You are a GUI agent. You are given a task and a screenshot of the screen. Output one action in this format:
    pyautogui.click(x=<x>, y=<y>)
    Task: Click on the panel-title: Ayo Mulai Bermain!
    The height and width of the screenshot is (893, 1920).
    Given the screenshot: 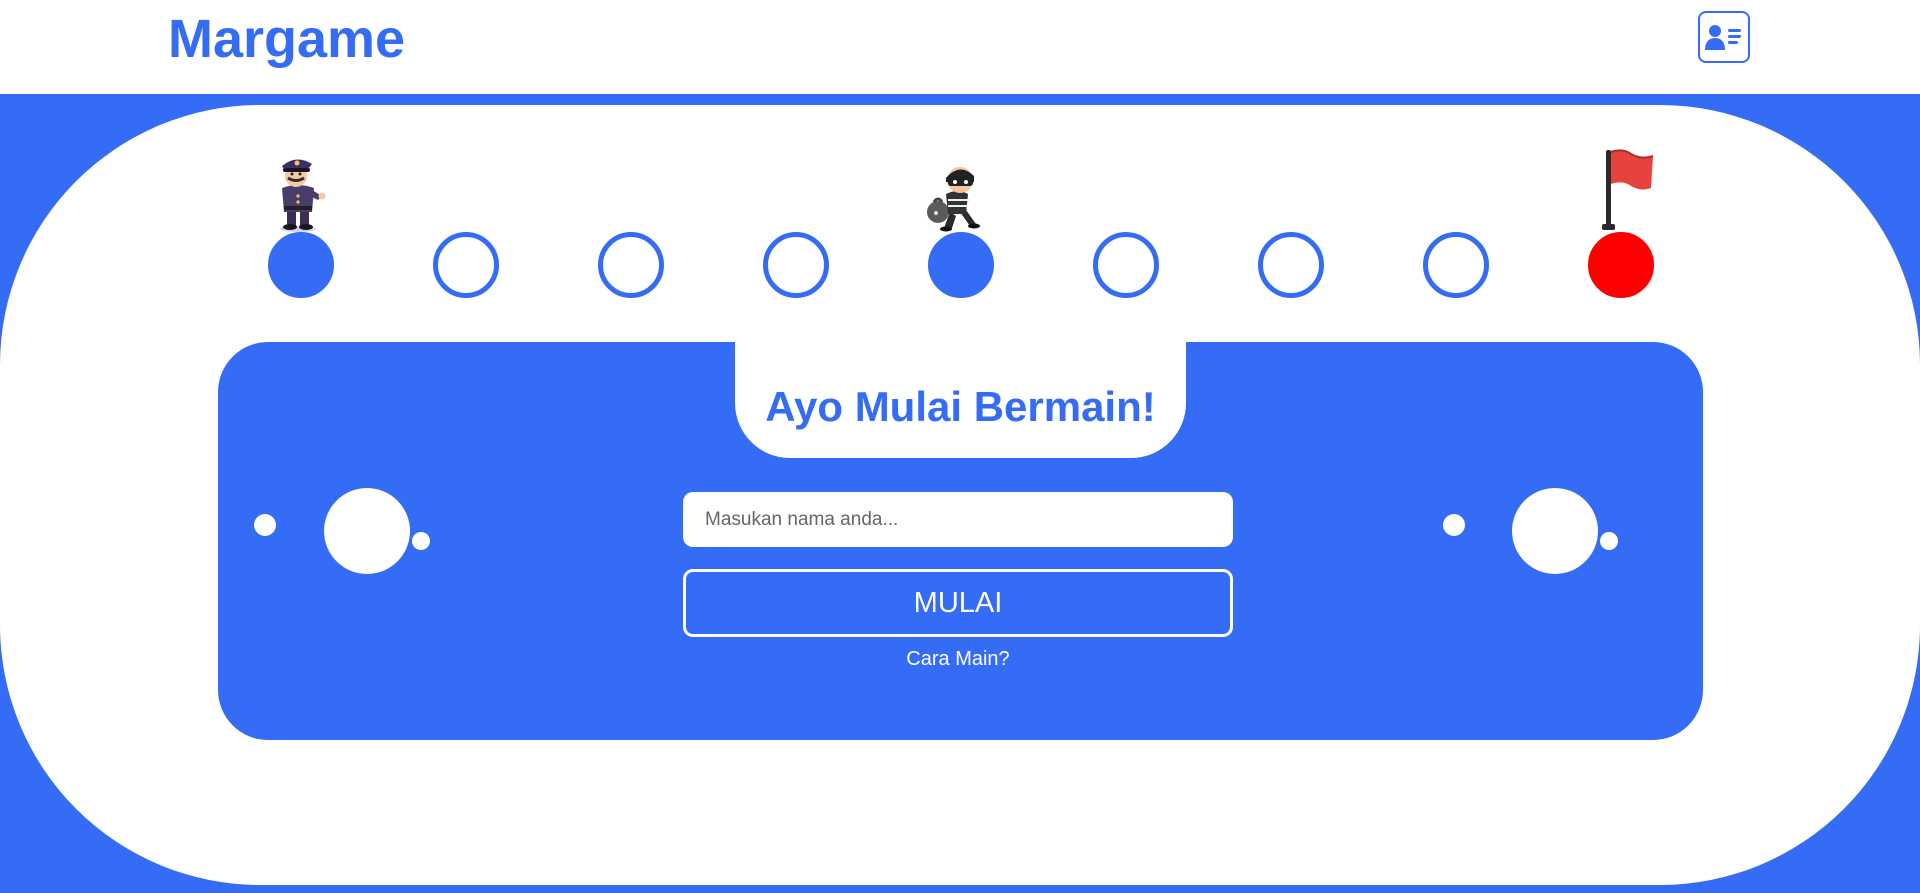 What is the action you would take?
    pyautogui.click(x=960, y=406)
    